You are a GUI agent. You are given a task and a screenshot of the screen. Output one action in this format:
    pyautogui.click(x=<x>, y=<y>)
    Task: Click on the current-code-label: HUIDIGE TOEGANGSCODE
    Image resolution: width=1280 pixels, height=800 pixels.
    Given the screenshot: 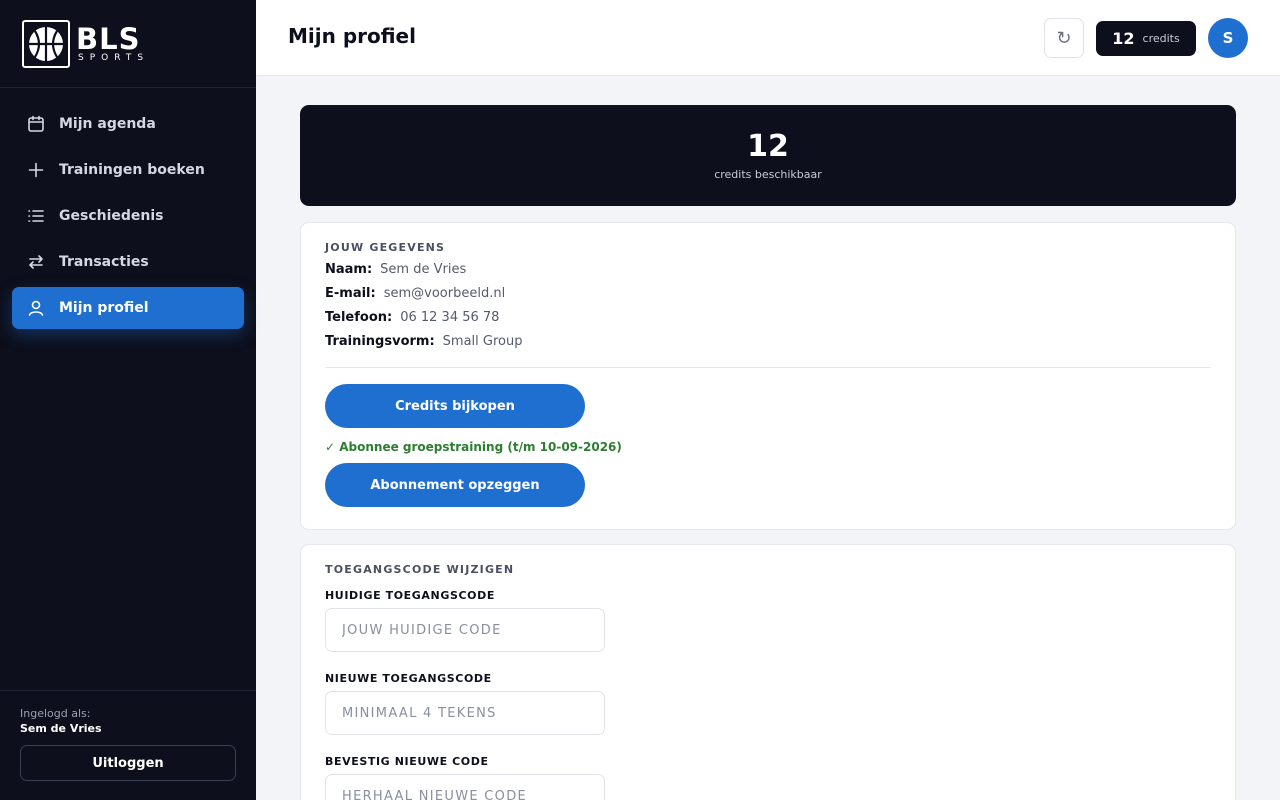 What is the action you would take?
    pyautogui.click(x=410, y=595)
    